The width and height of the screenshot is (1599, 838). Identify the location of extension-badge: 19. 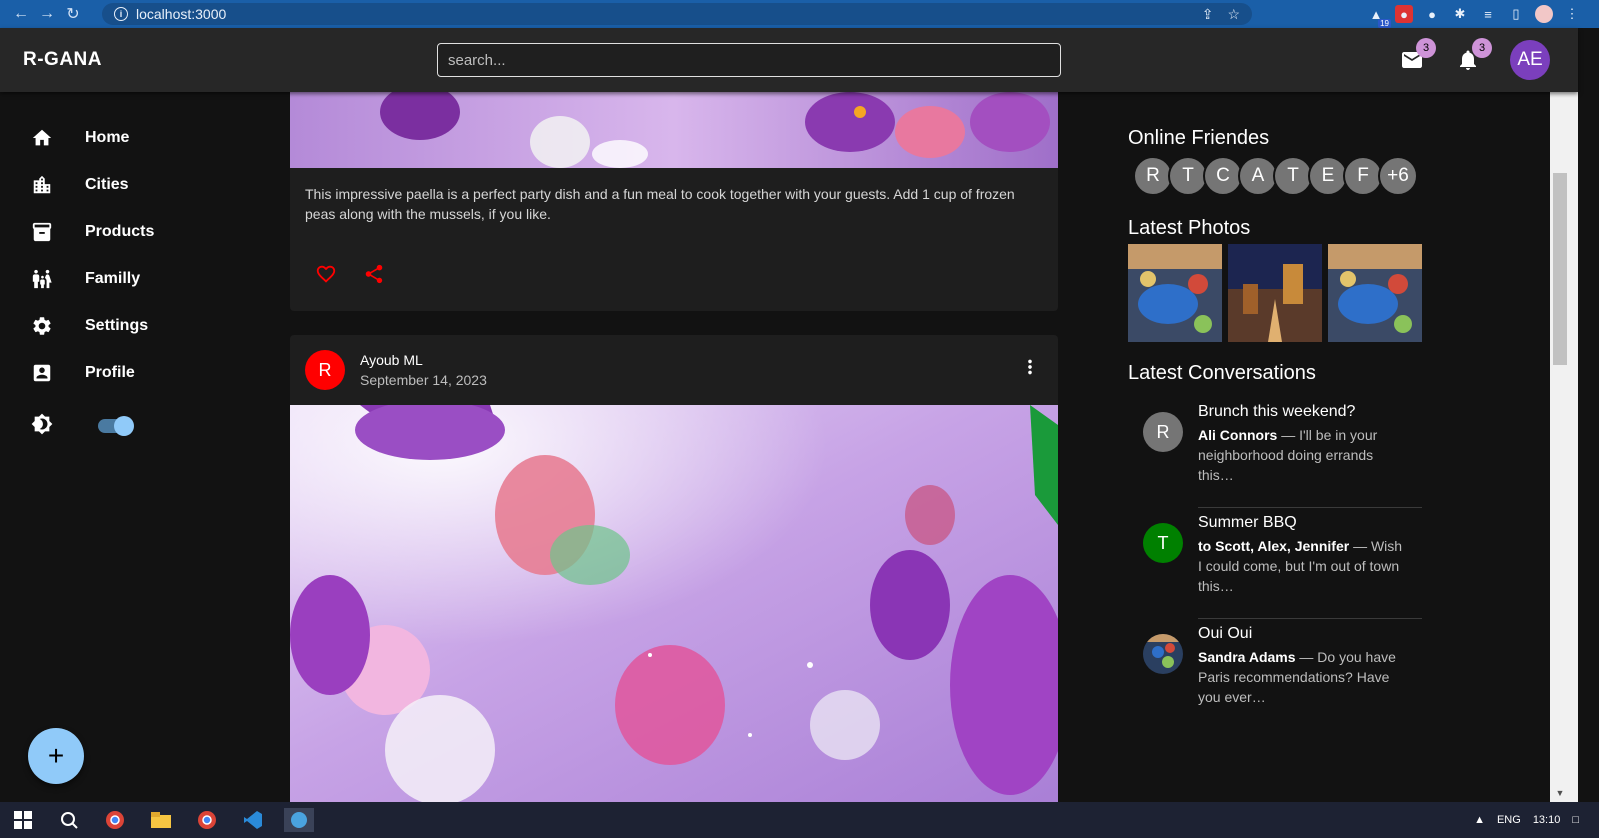
(1384, 23).